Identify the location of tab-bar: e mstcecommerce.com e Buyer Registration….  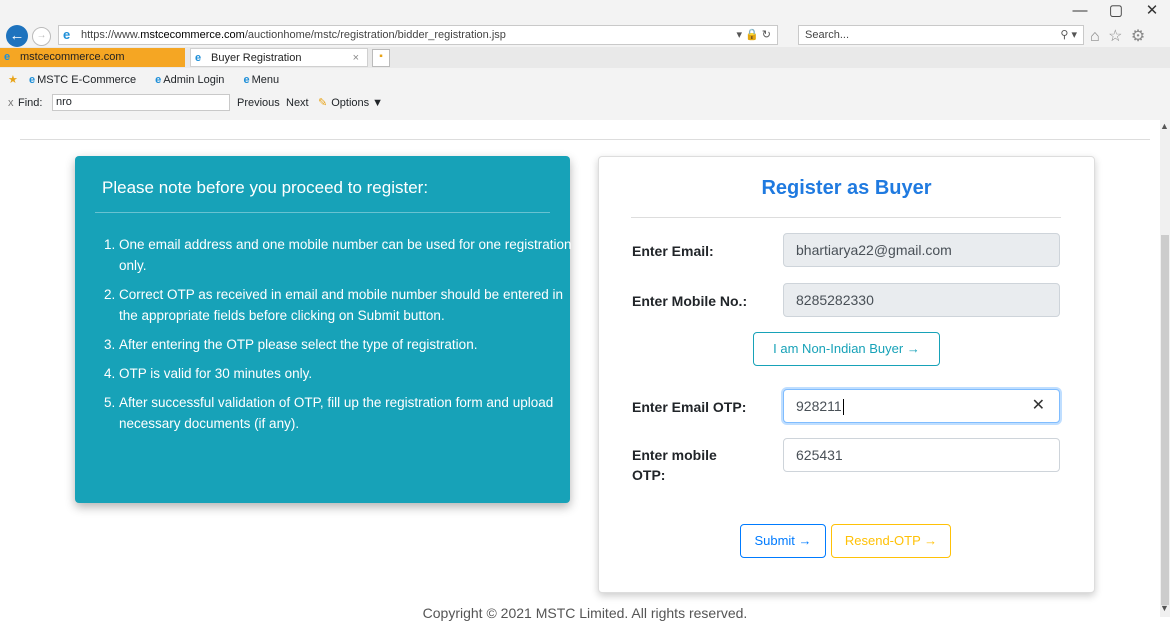
(585, 57).